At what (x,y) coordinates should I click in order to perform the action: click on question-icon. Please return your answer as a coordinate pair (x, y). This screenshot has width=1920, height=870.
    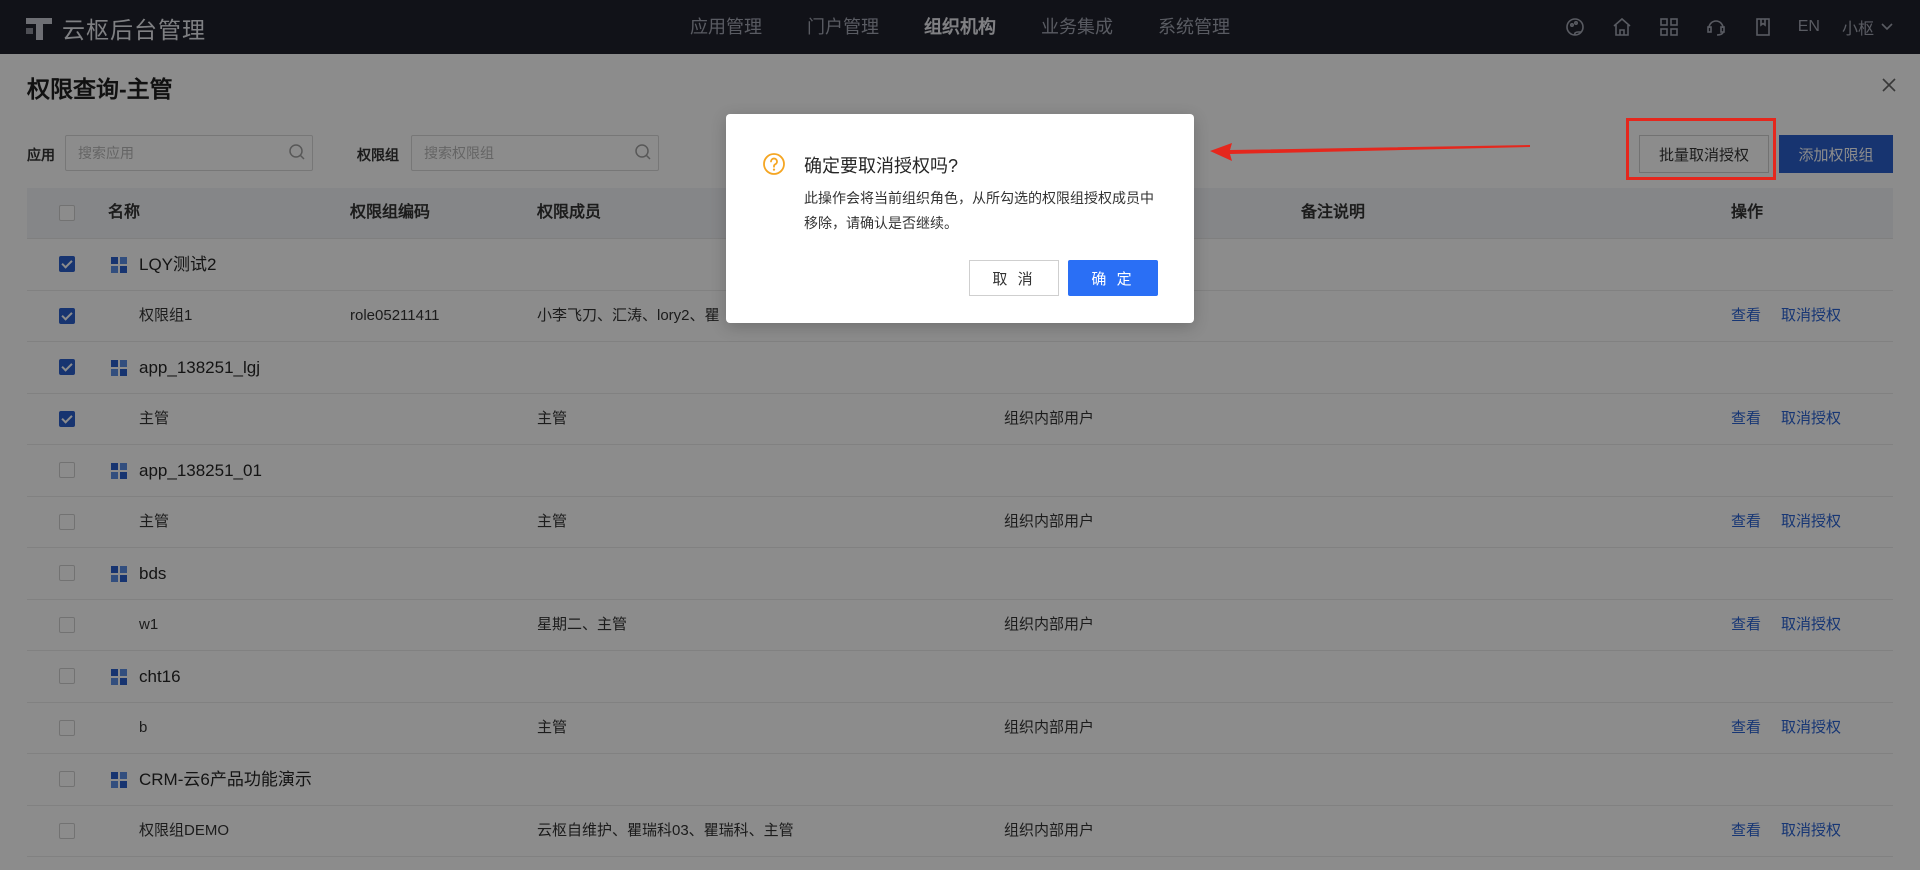
    Looking at the image, I should click on (774, 164).